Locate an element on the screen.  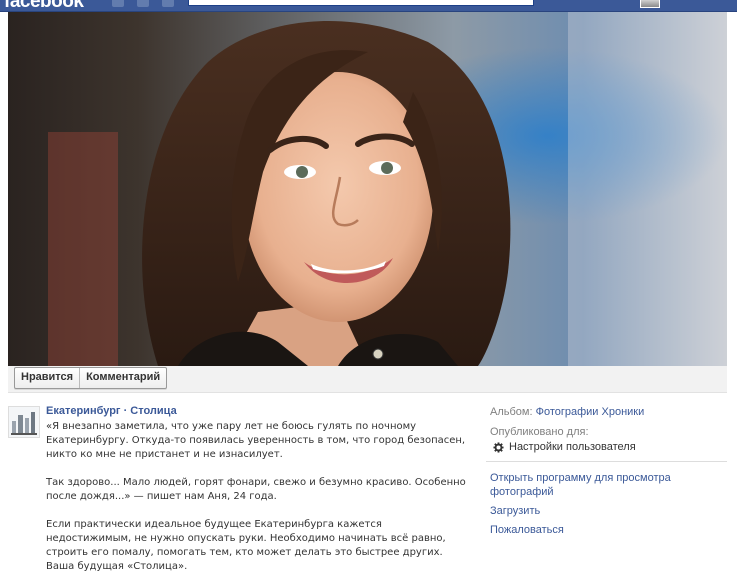
messages-icon is located at coordinates (143, 3).